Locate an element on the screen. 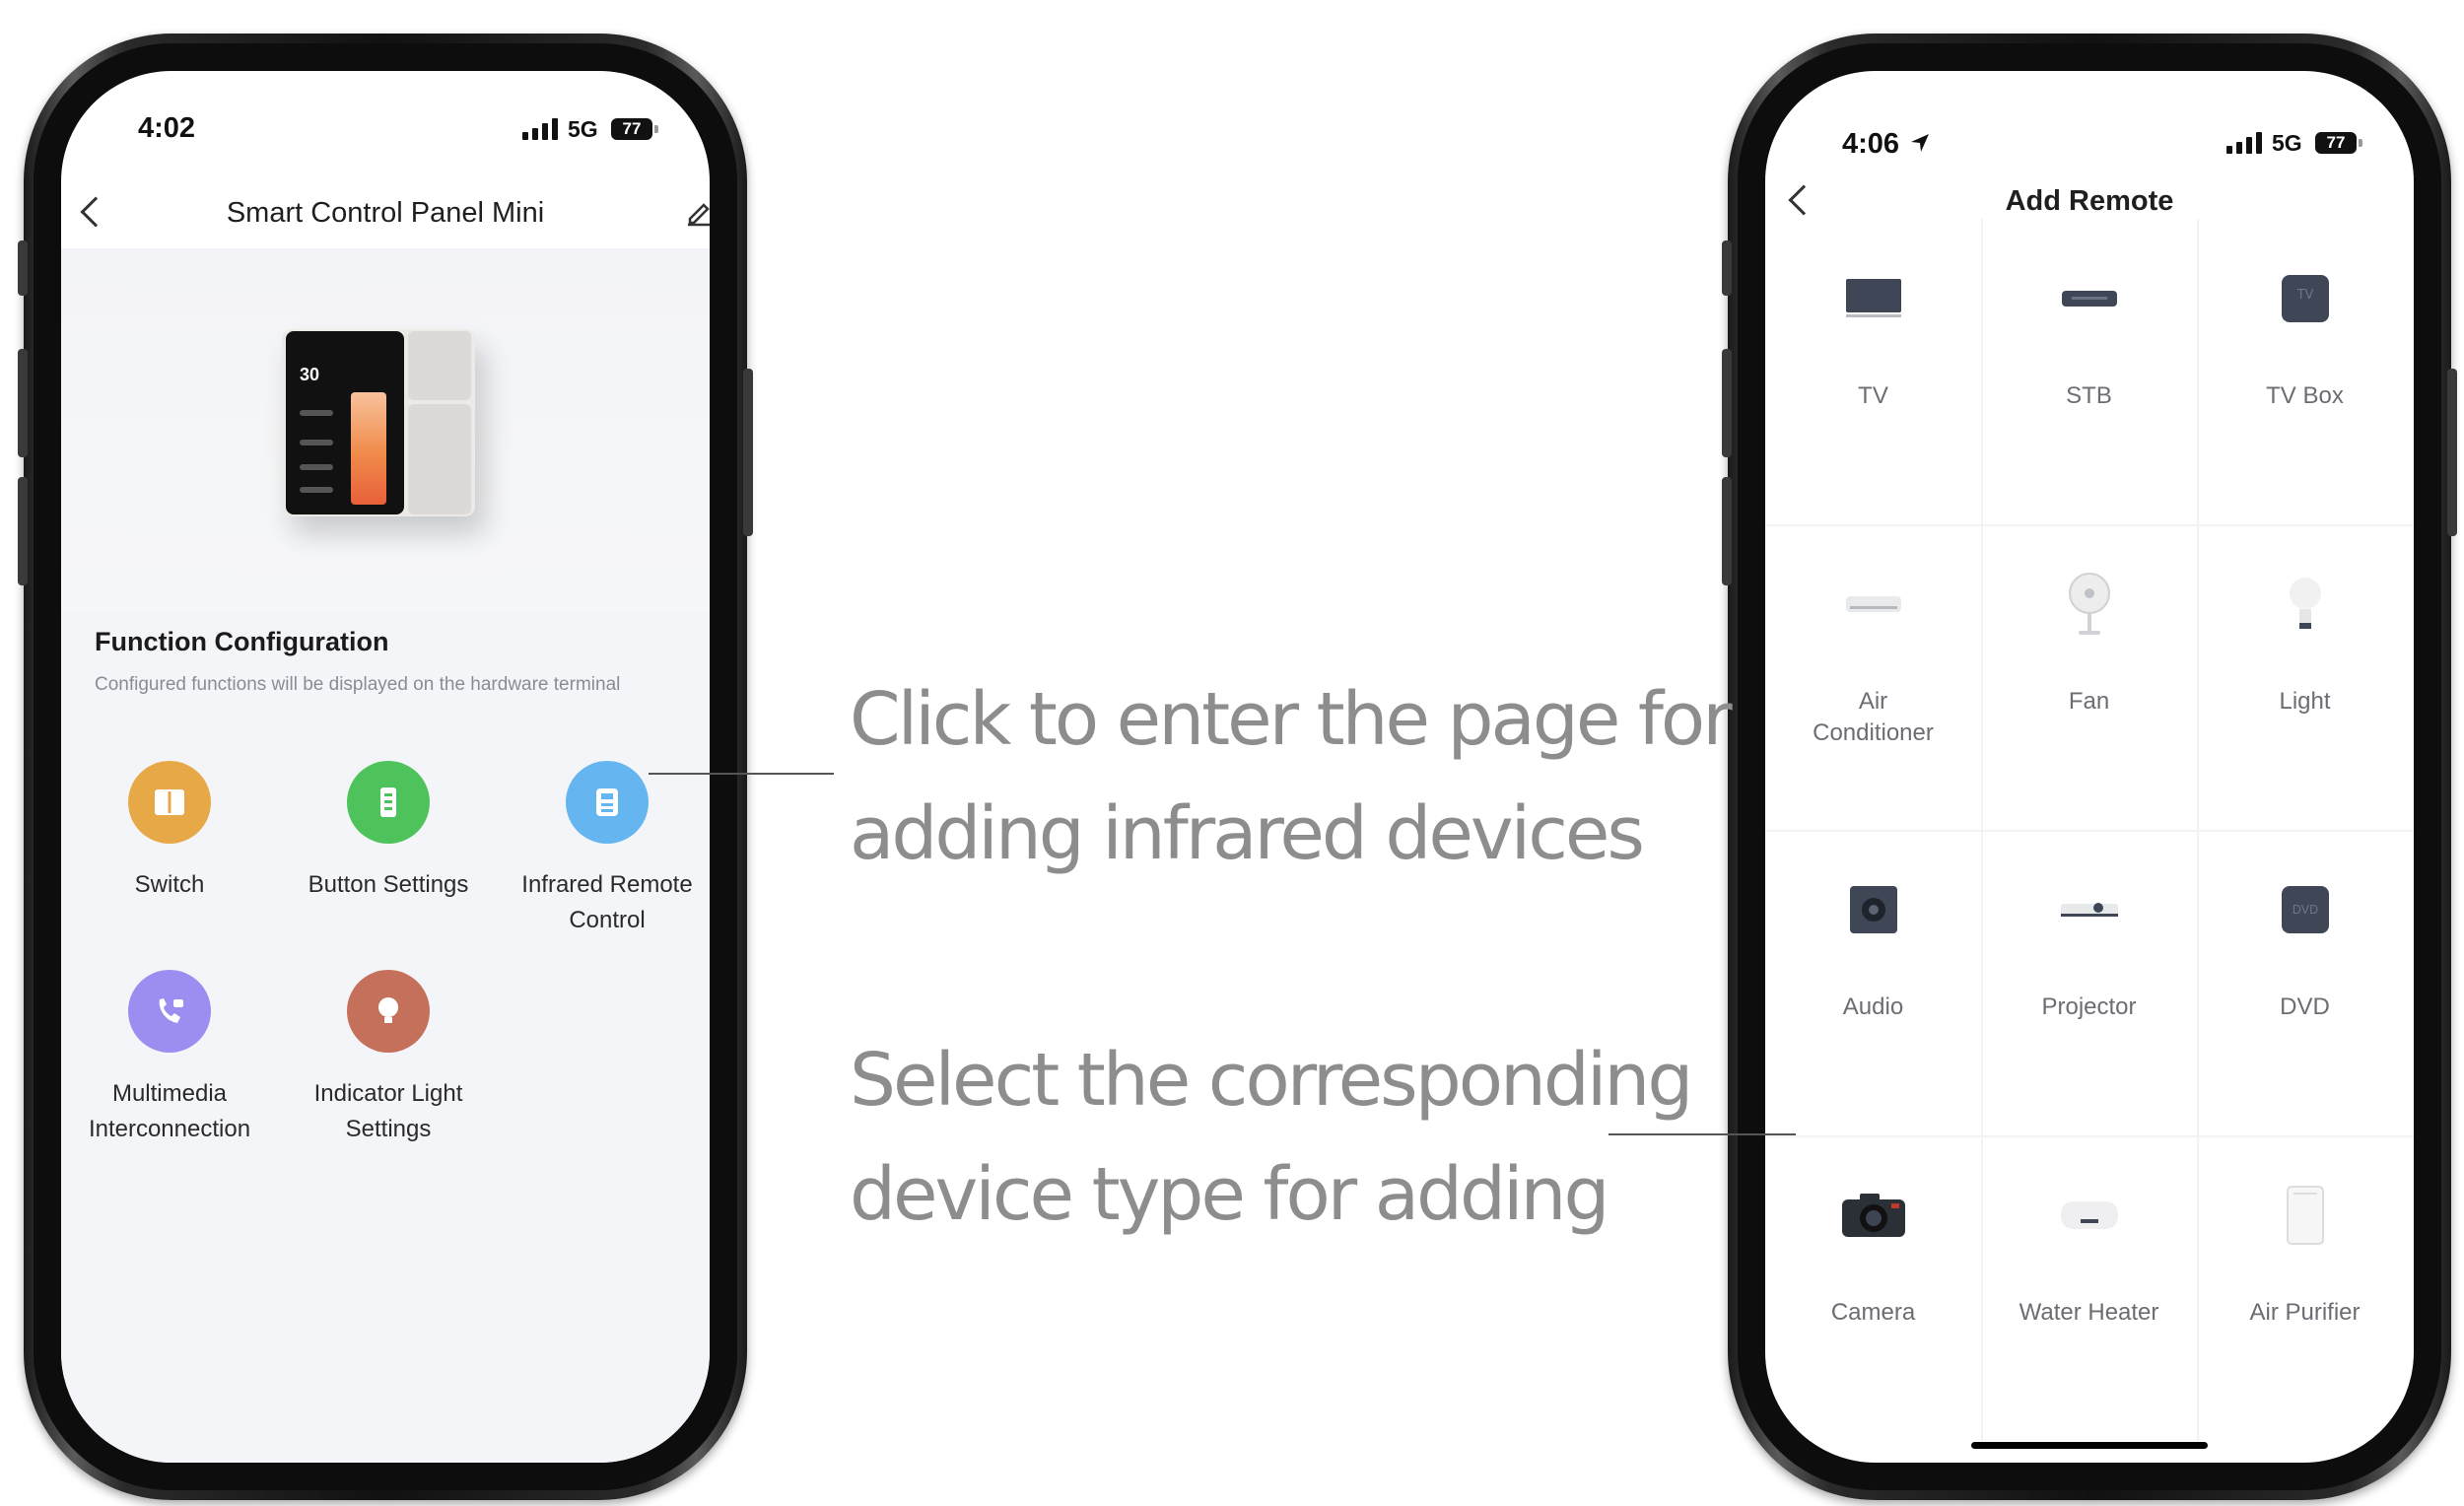 Image resolution: width=2464 pixels, height=1506 pixels. annotation-top-line1: Click to enter the page for is located at coordinates (1291, 719).